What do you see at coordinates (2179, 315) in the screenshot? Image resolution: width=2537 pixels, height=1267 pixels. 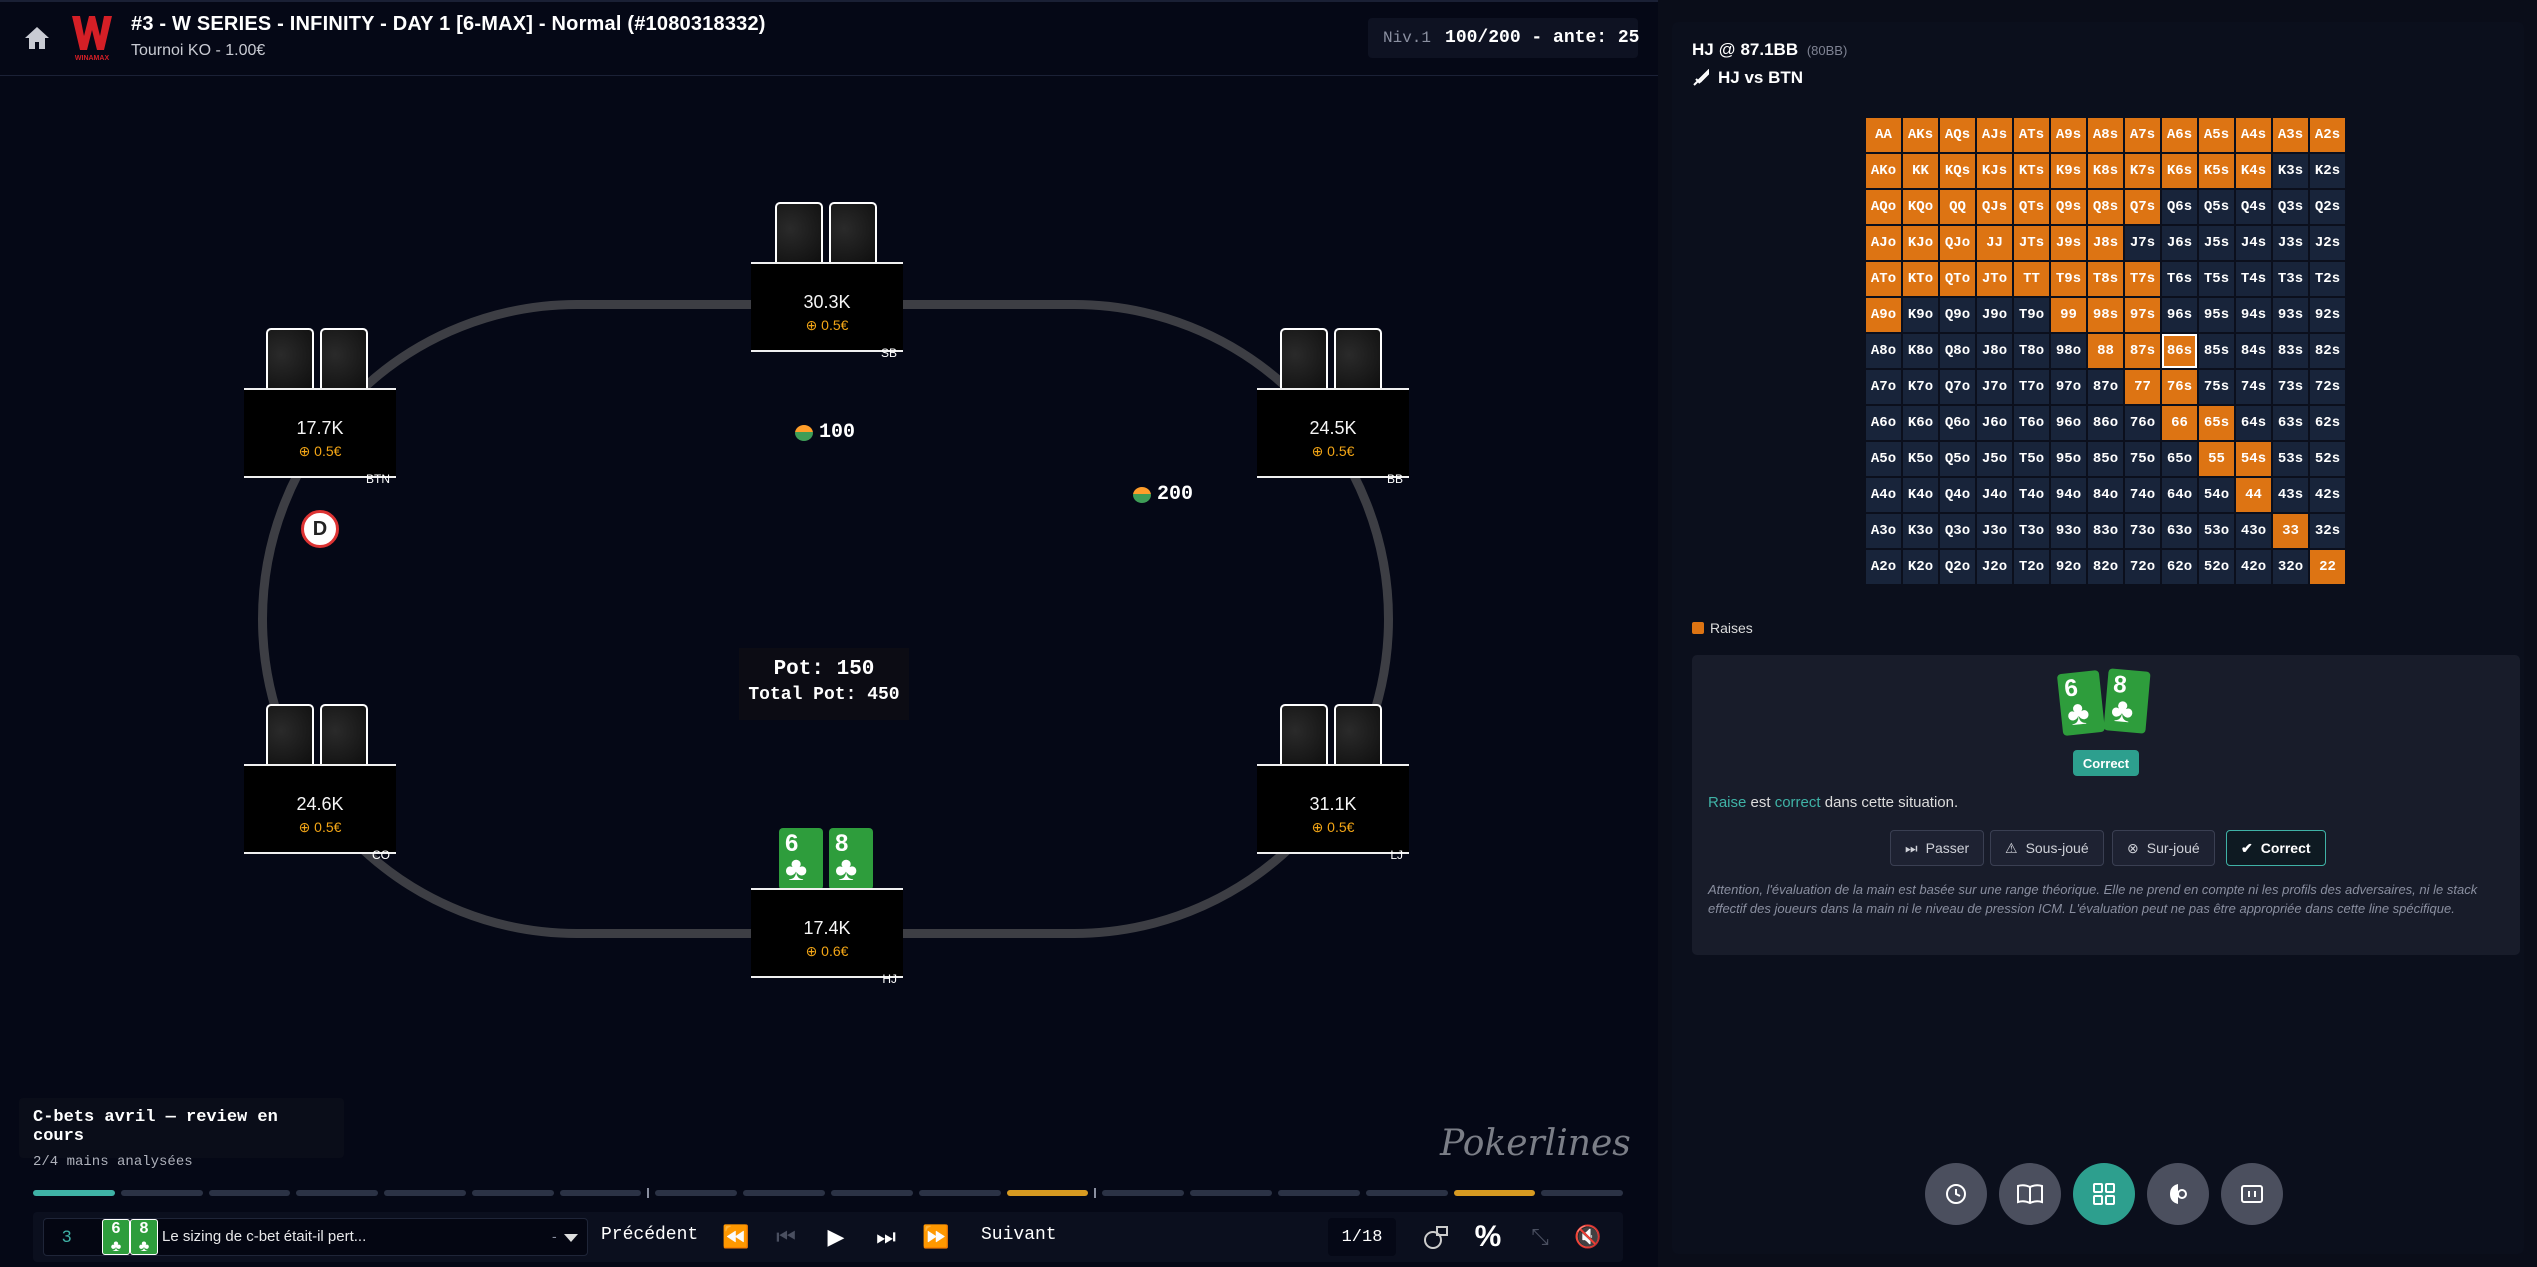 I see `range-cell: 96s` at bounding box center [2179, 315].